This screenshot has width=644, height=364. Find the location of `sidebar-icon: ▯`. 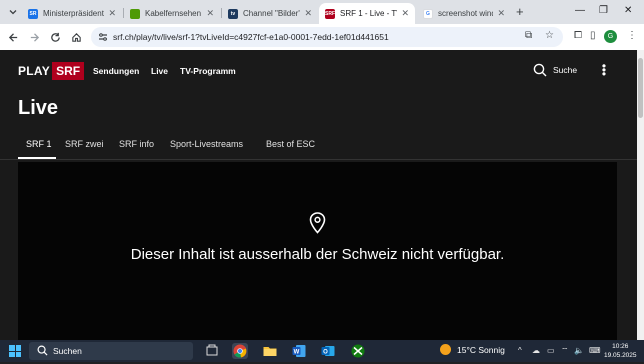

sidebar-icon: ▯ is located at coordinates (593, 35).